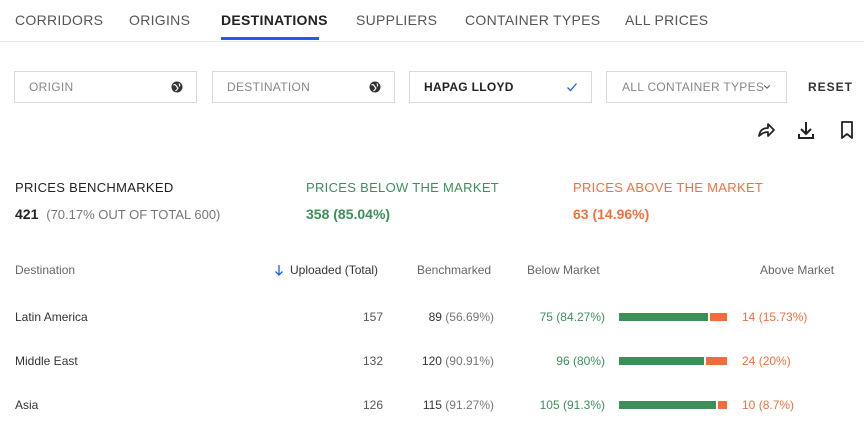 The image size is (864, 424). Describe the element at coordinates (46, 361) in the screenshot. I see `destination-cell: Middle East` at that location.